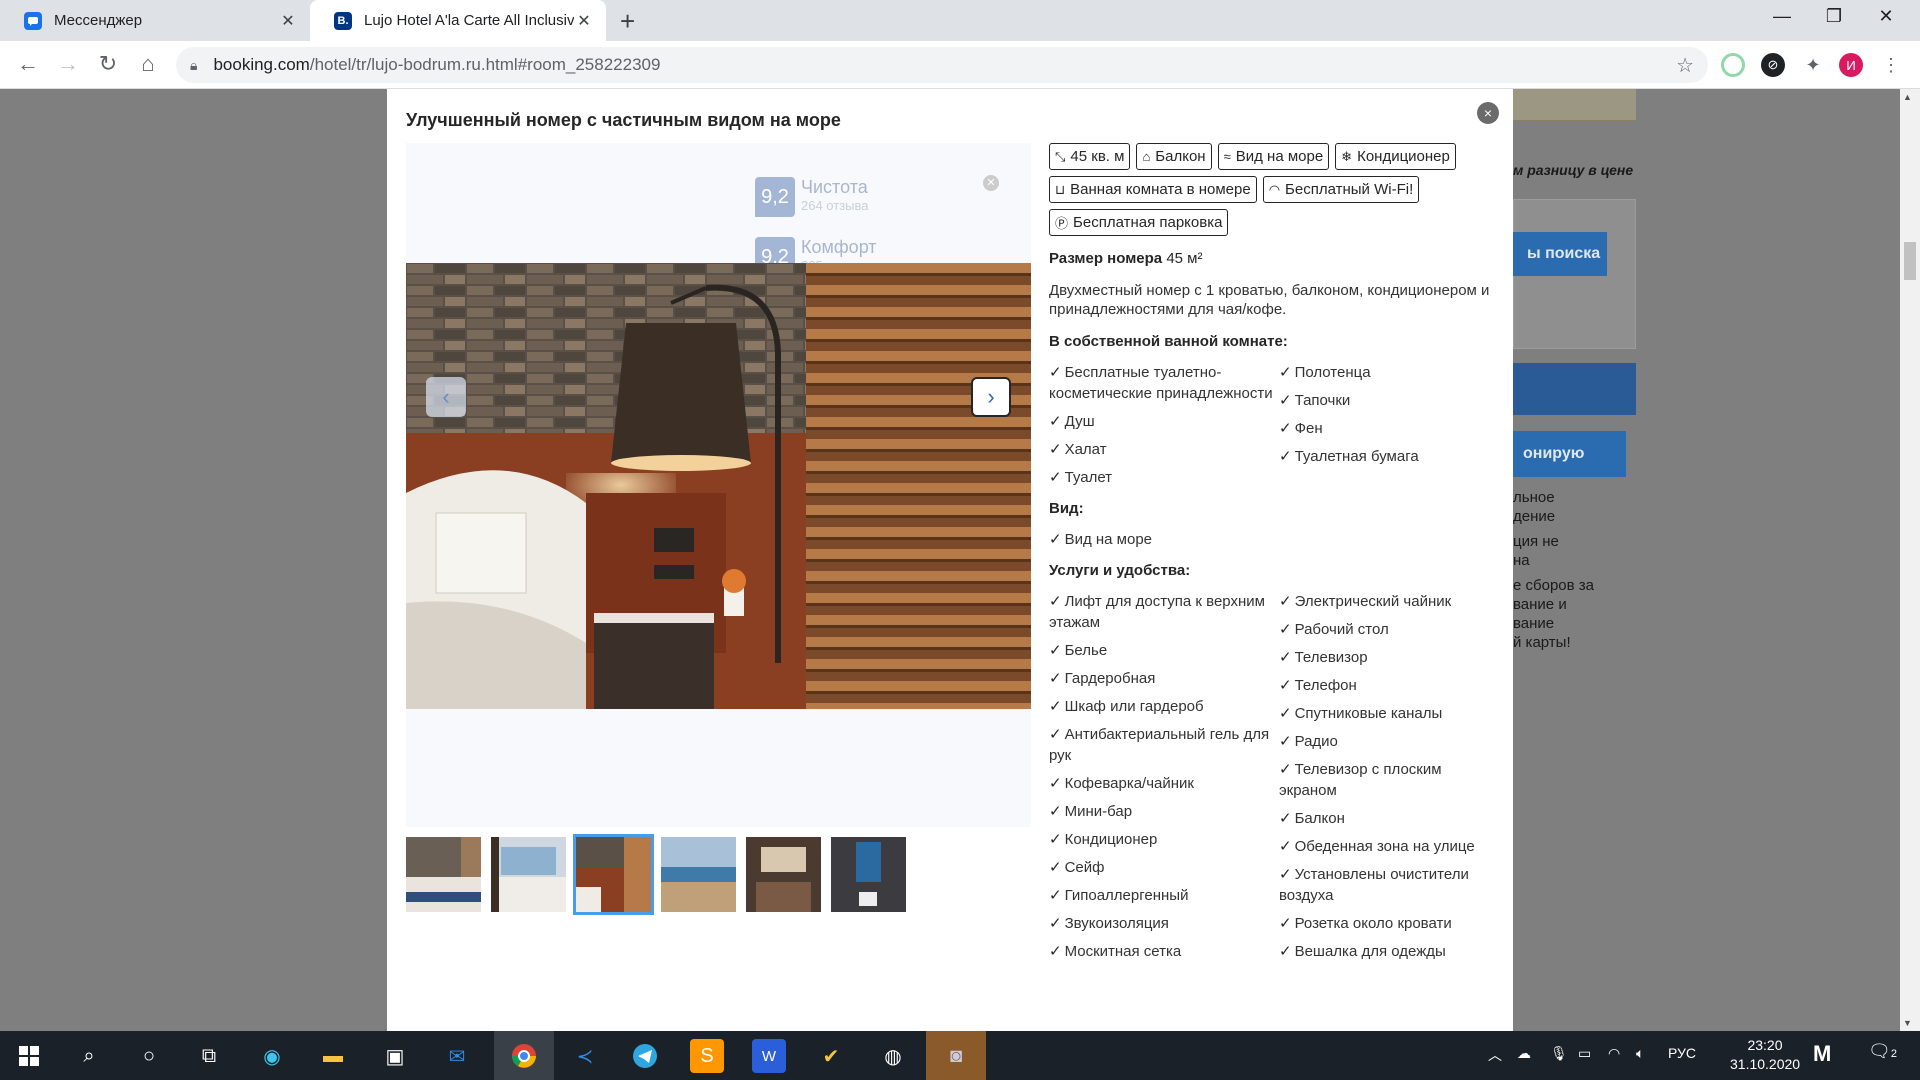 The image size is (1920, 1080). What do you see at coordinates (395, 1056) in the screenshot?
I see `store-icon: ▣` at bounding box center [395, 1056].